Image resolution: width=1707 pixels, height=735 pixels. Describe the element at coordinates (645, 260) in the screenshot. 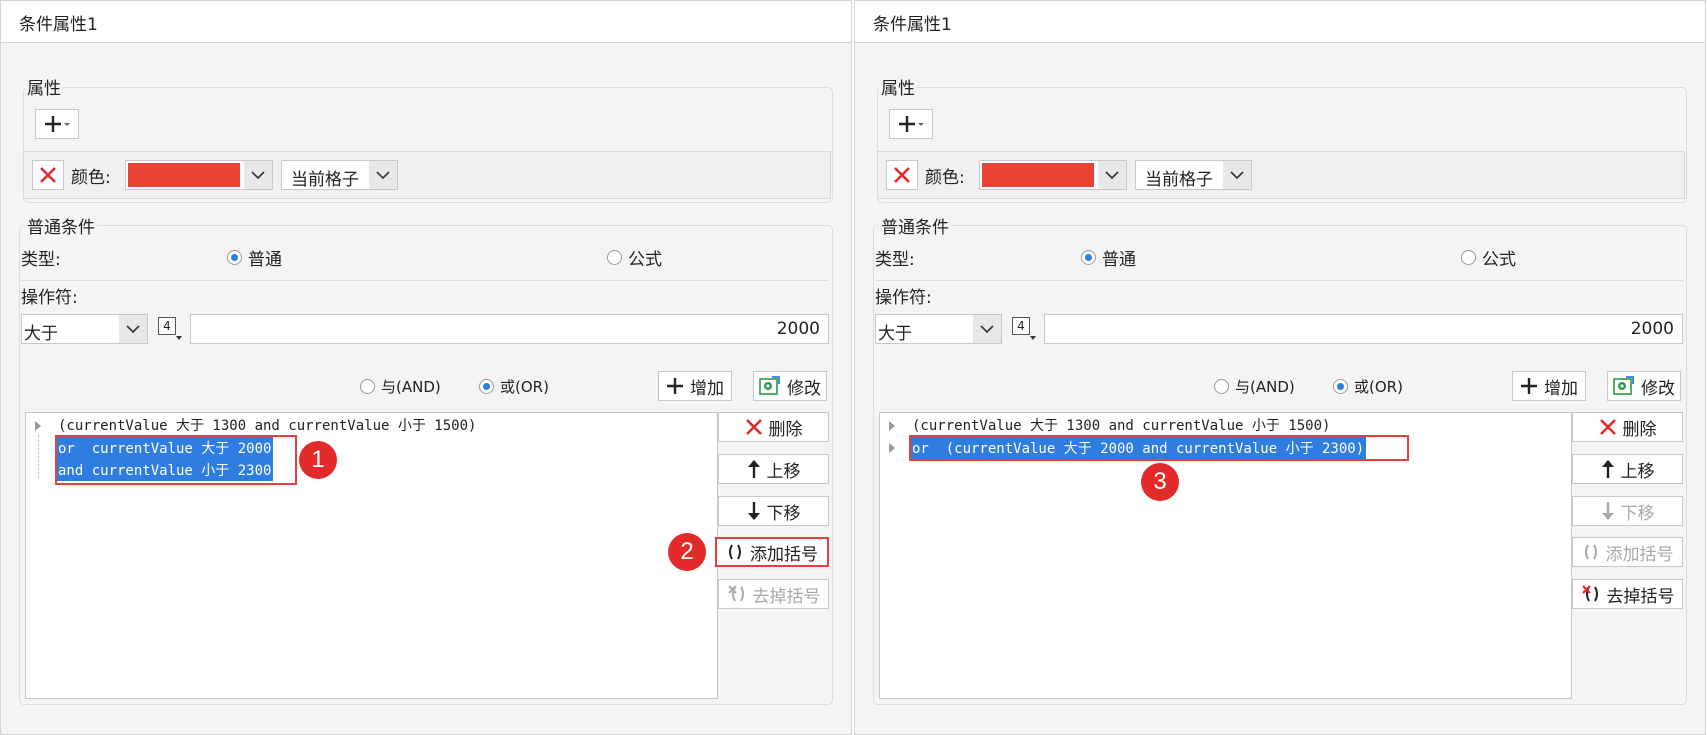

I see `radio-label: 公式` at that location.